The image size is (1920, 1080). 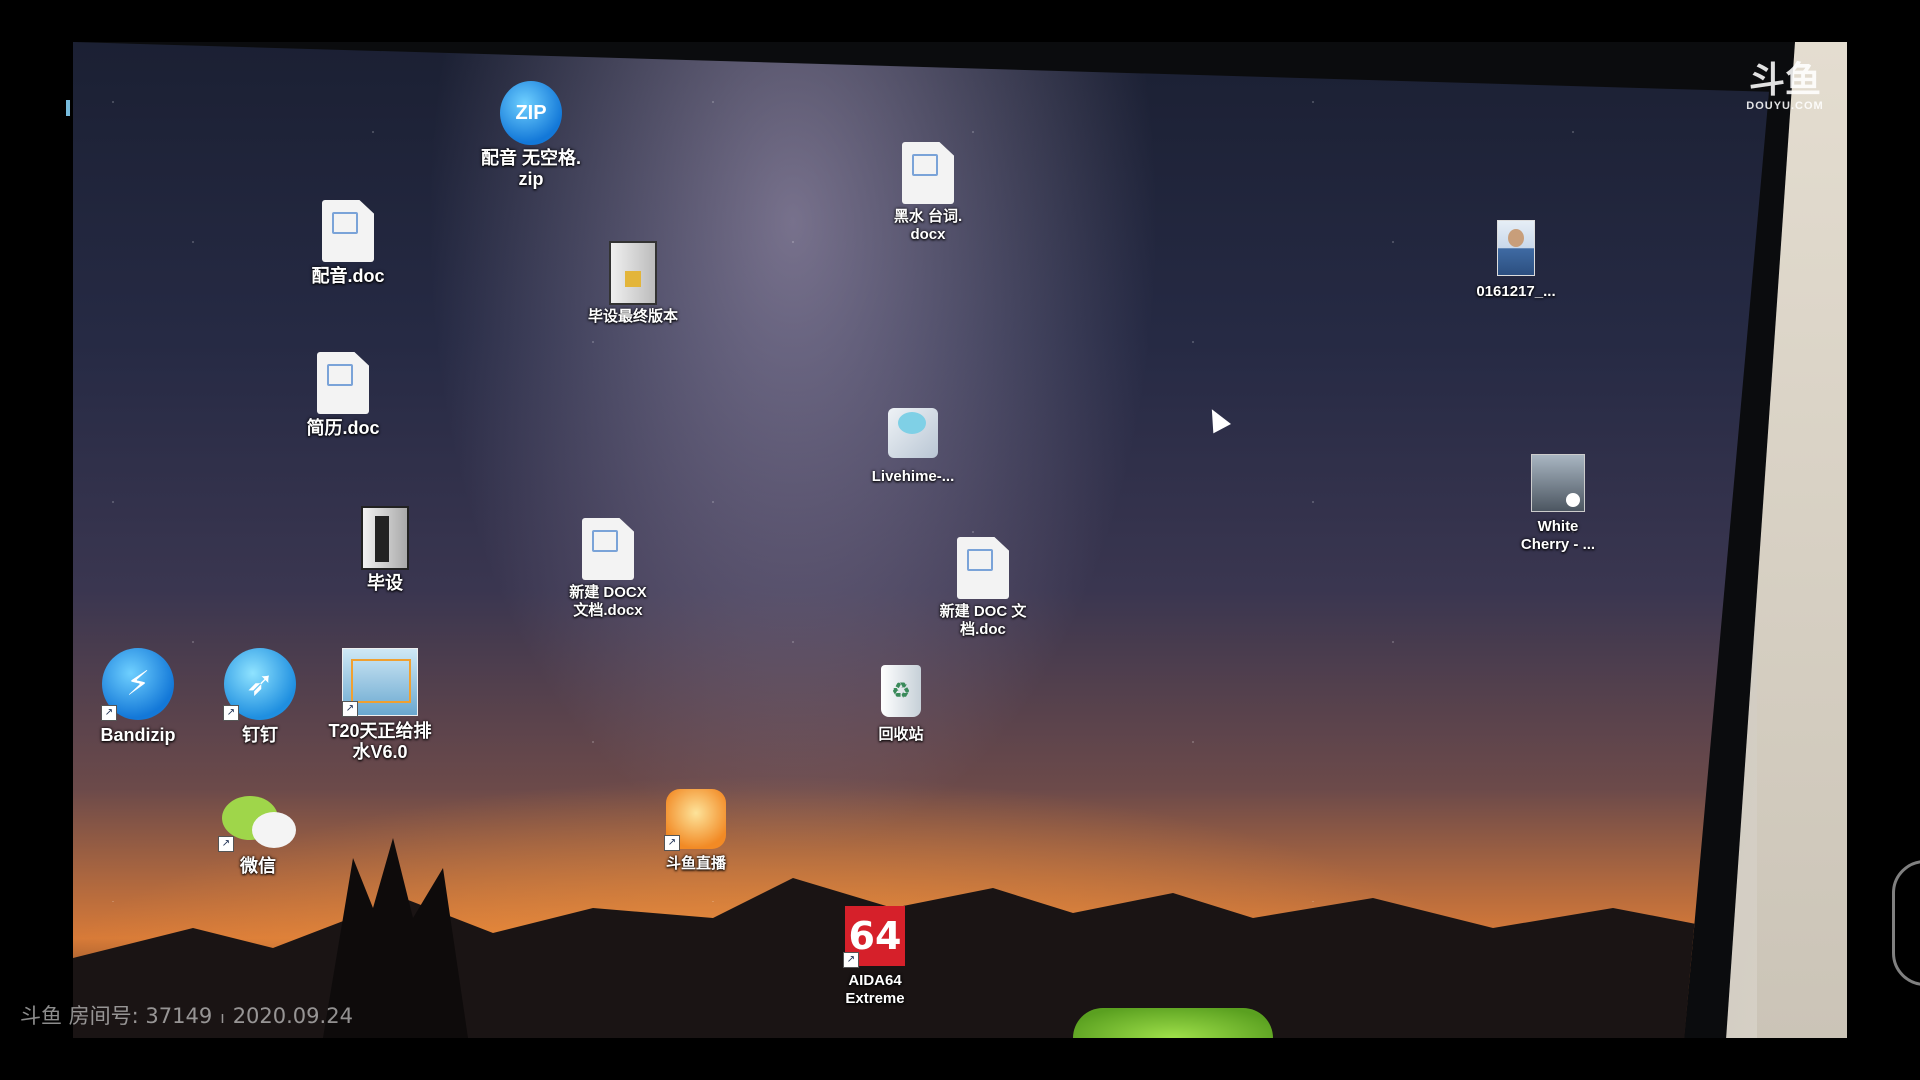 I want to click on desktop-icon-label: 毕设最终版本, so click(x=632, y=316).